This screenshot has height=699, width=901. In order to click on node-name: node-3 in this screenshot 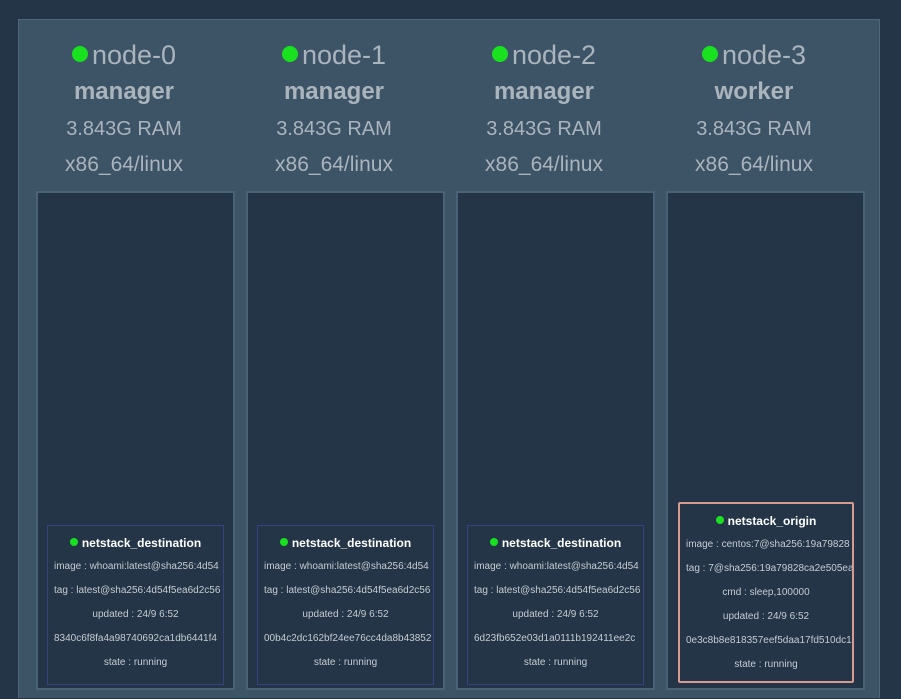, I will do `click(764, 55)`.